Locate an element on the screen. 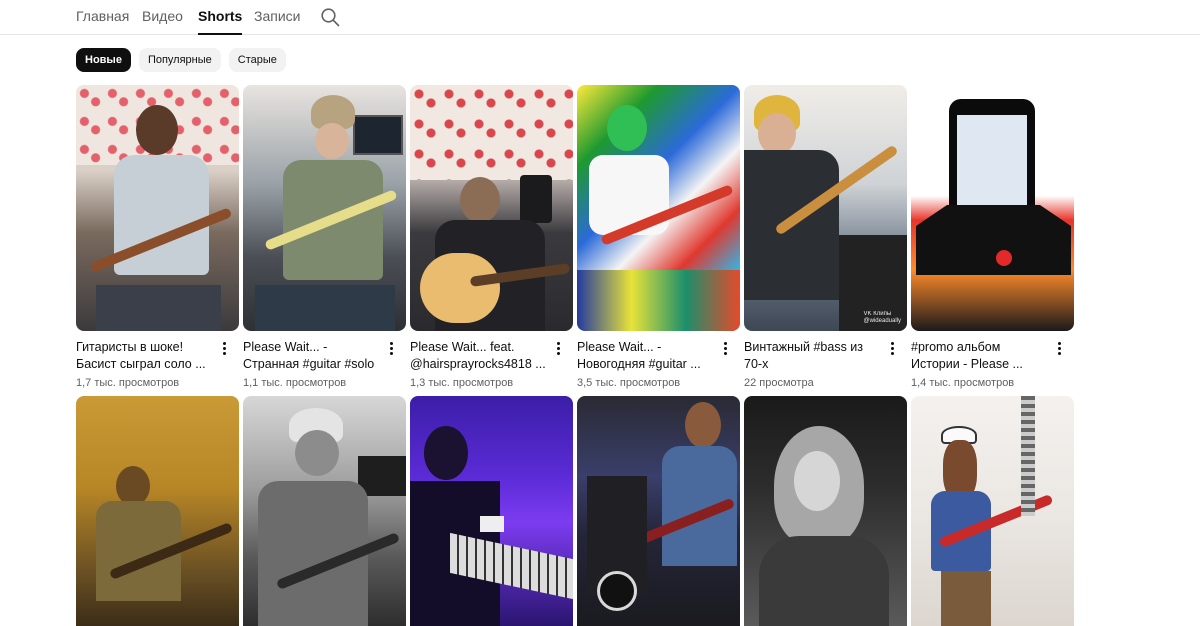 The height and width of the screenshot is (626, 1200). search-icon is located at coordinates (330, 17).